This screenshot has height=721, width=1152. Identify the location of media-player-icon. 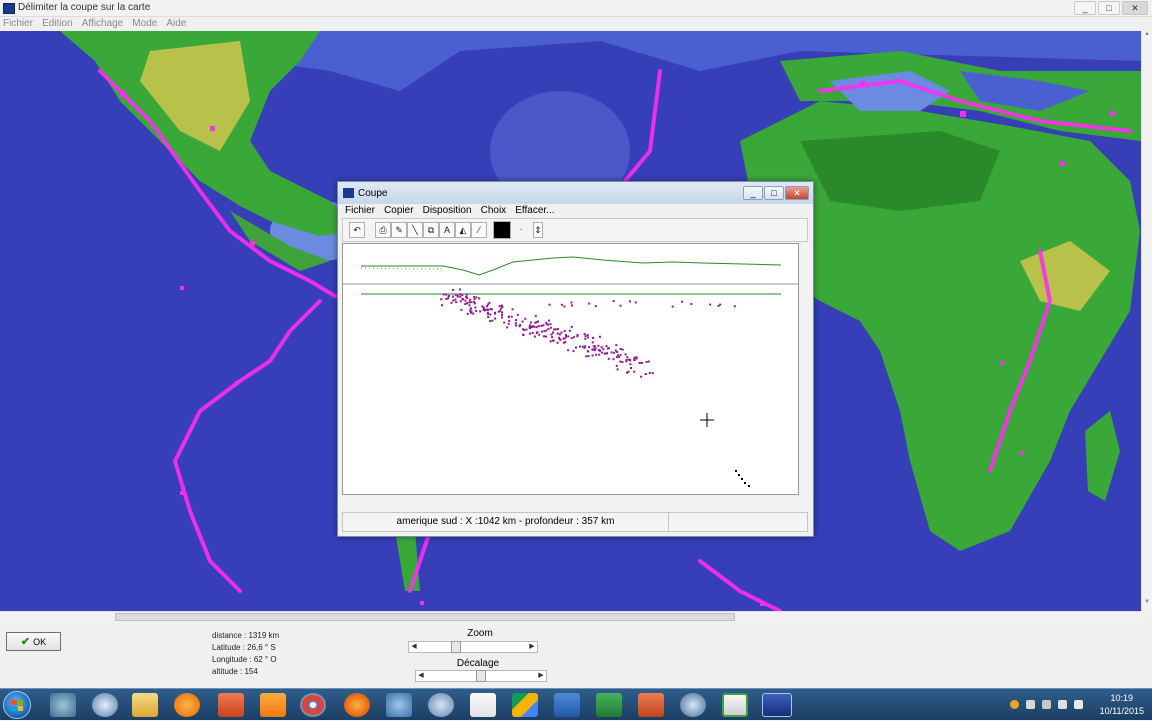
(187, 705).